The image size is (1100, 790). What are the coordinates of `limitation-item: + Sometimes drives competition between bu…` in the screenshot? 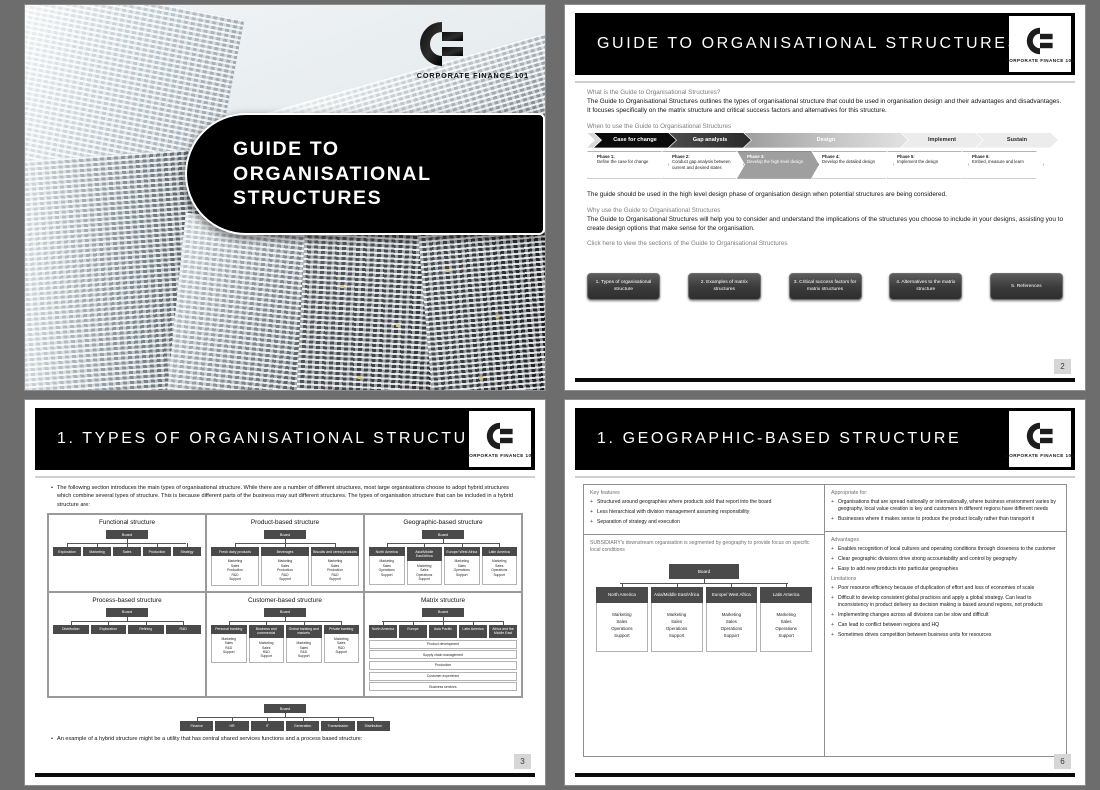 It's located at (945, 635).